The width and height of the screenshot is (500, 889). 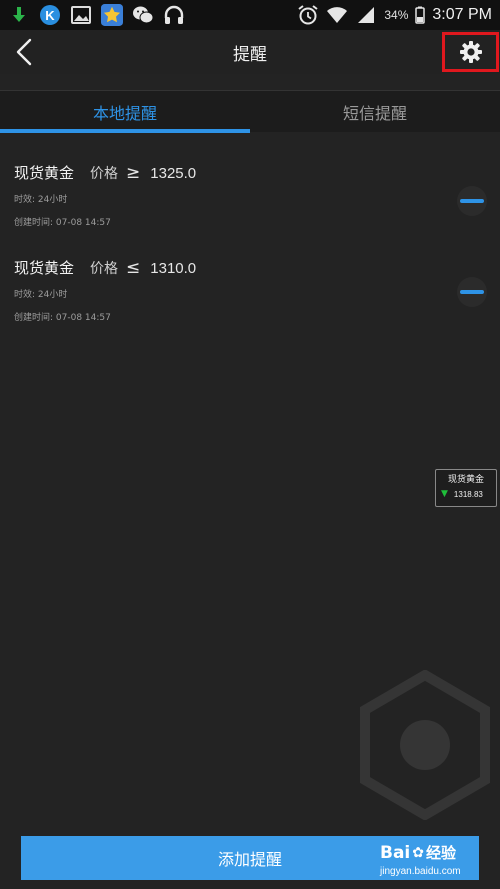 I want to click on status-bar: K 34% 3:07 PM, so click(x=250, y=15).